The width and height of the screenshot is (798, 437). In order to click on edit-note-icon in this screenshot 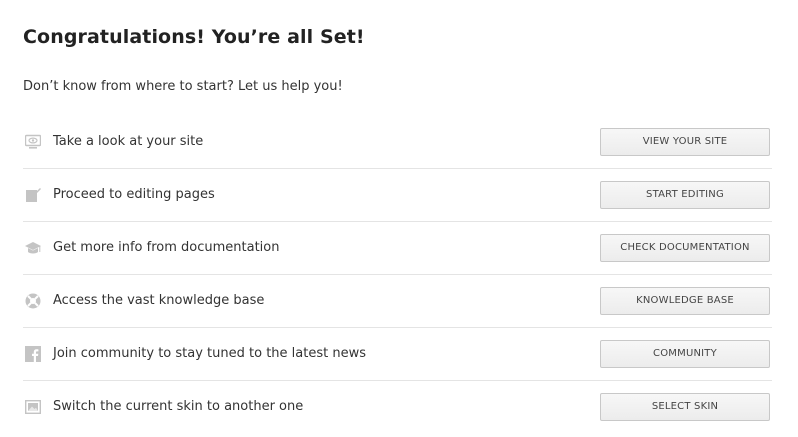, I will do `click(33, 195)`.